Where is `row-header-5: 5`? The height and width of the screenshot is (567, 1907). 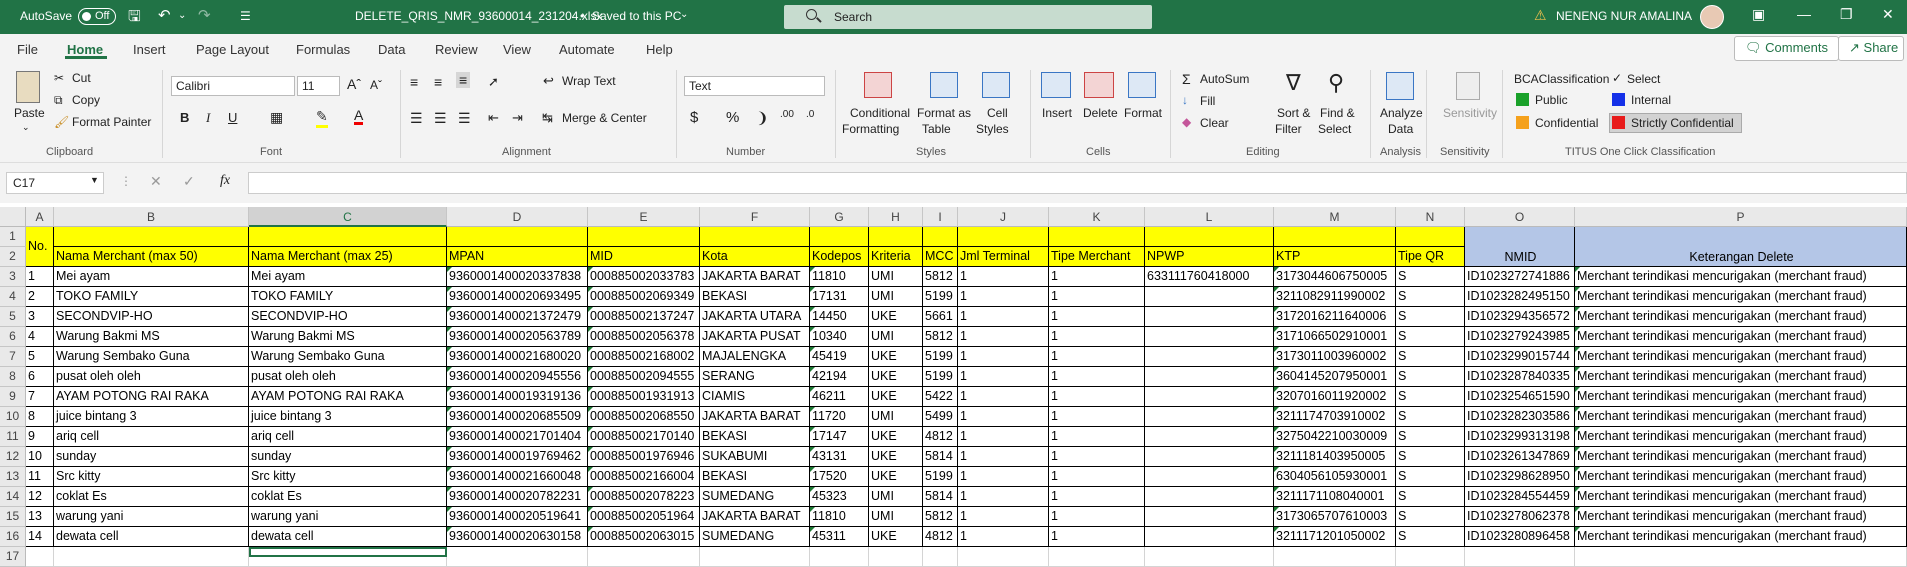 row-header-5: 5 is located at coordinates (13, 317).